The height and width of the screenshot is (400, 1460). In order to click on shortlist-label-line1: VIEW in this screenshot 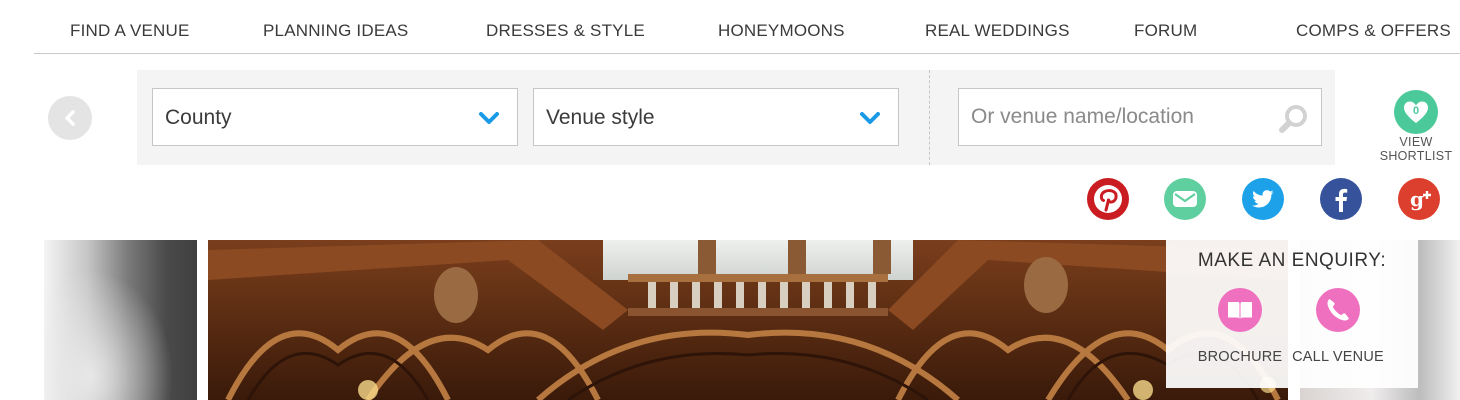, I will do `click(1416, 142)`.